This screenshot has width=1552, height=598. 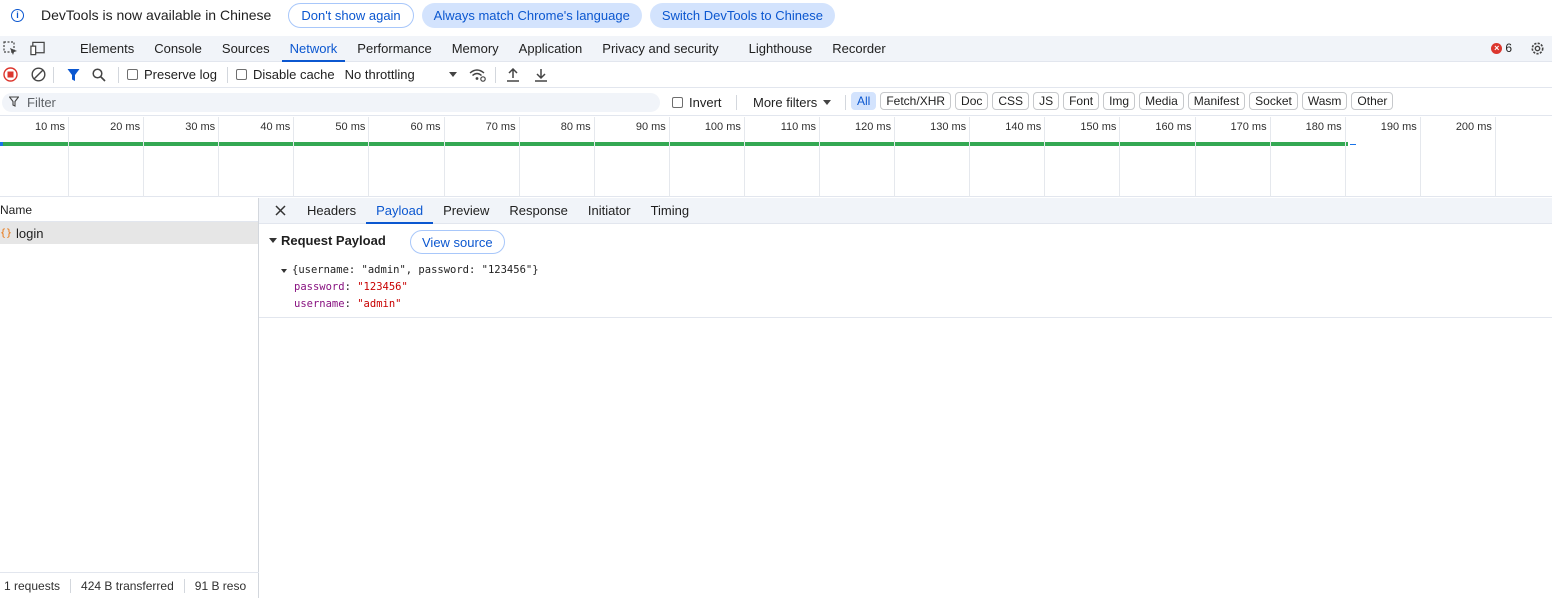 What do you see at coordinates (1173, 127) in the screenshot?
I see `overview-tick-label: 160 ms` at bounding box center [1173, 127].